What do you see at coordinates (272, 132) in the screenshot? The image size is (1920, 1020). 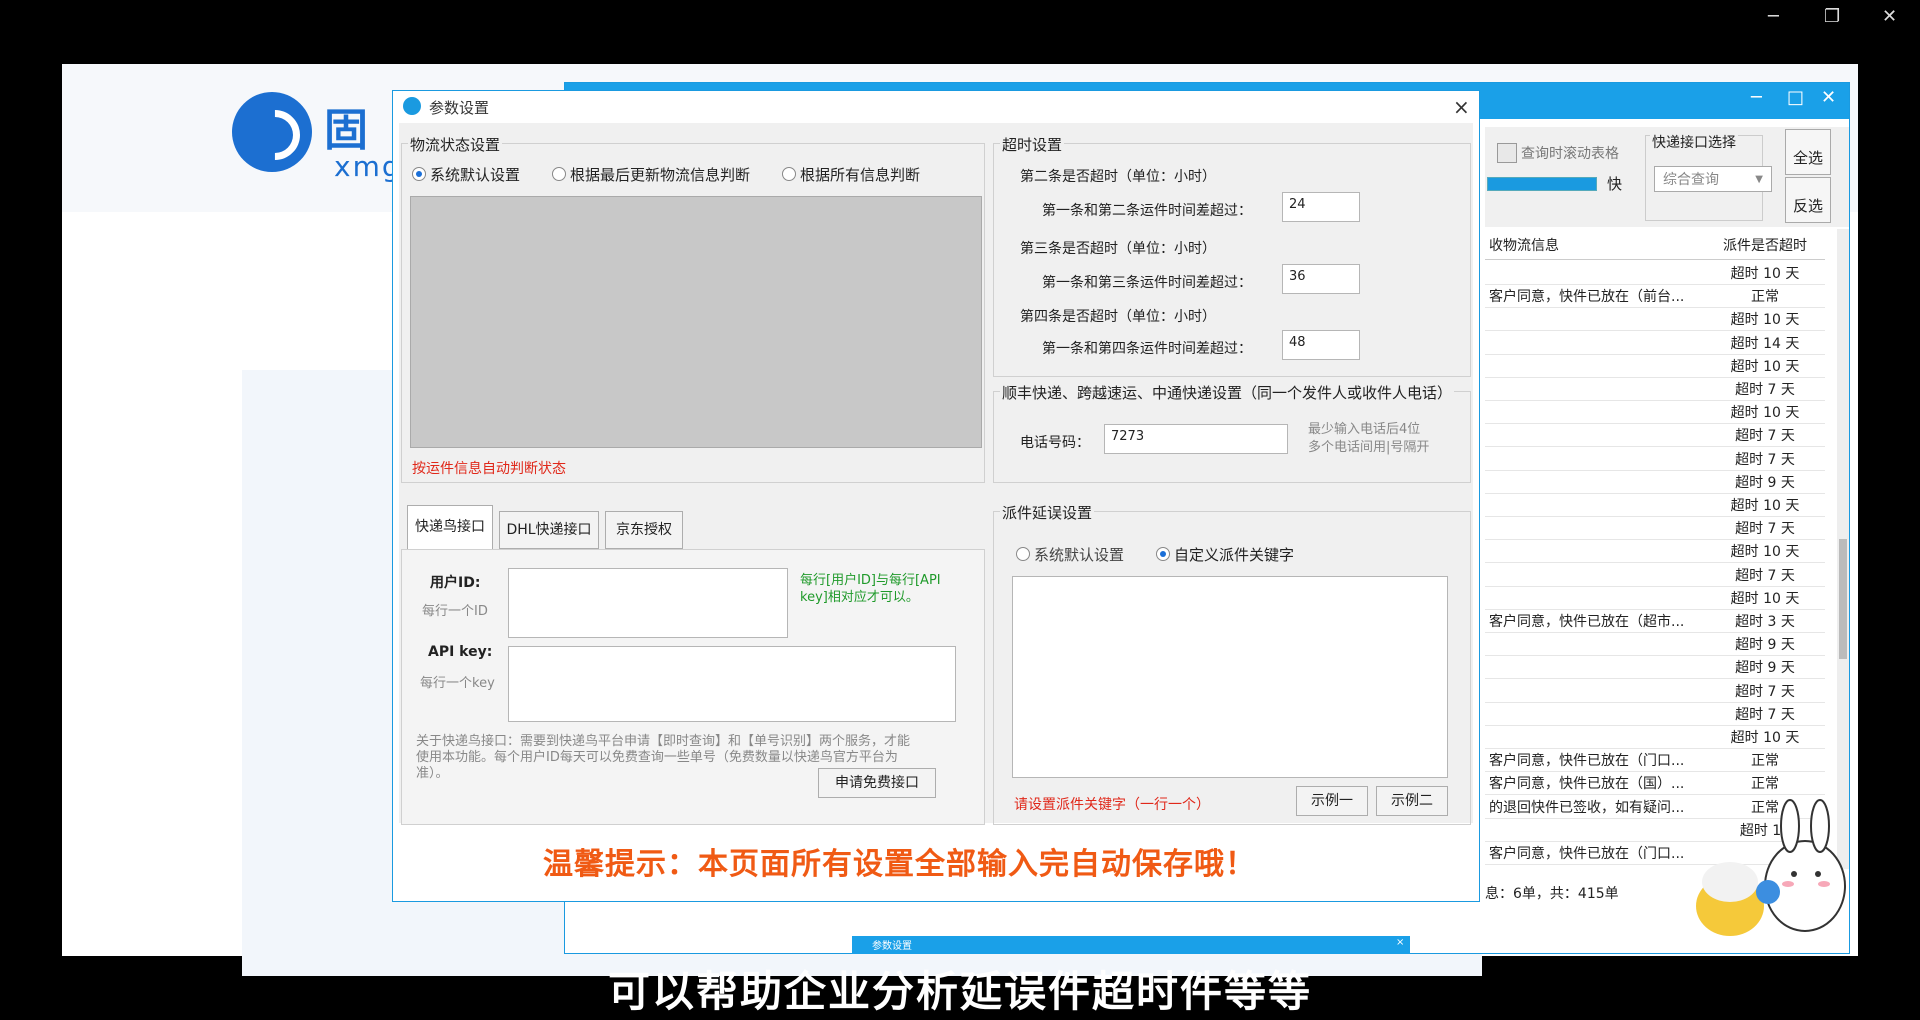 I see `logo-icon` at bounding box center [272, 132].